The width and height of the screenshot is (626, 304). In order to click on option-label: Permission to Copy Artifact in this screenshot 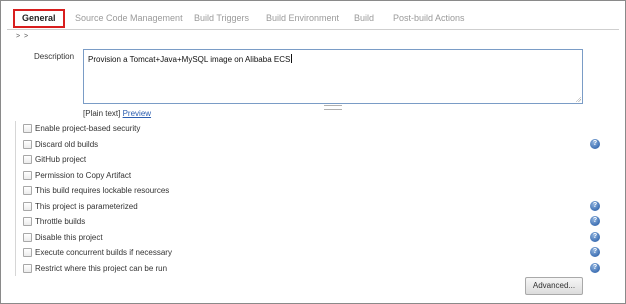, I will do `click(83, 175)`.